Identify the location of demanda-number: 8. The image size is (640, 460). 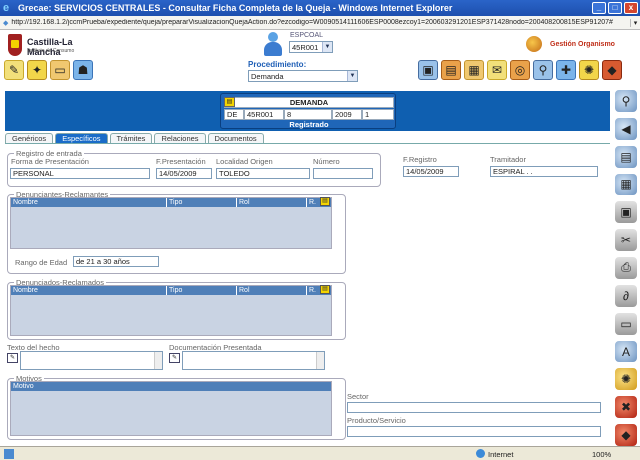
(308, 114).